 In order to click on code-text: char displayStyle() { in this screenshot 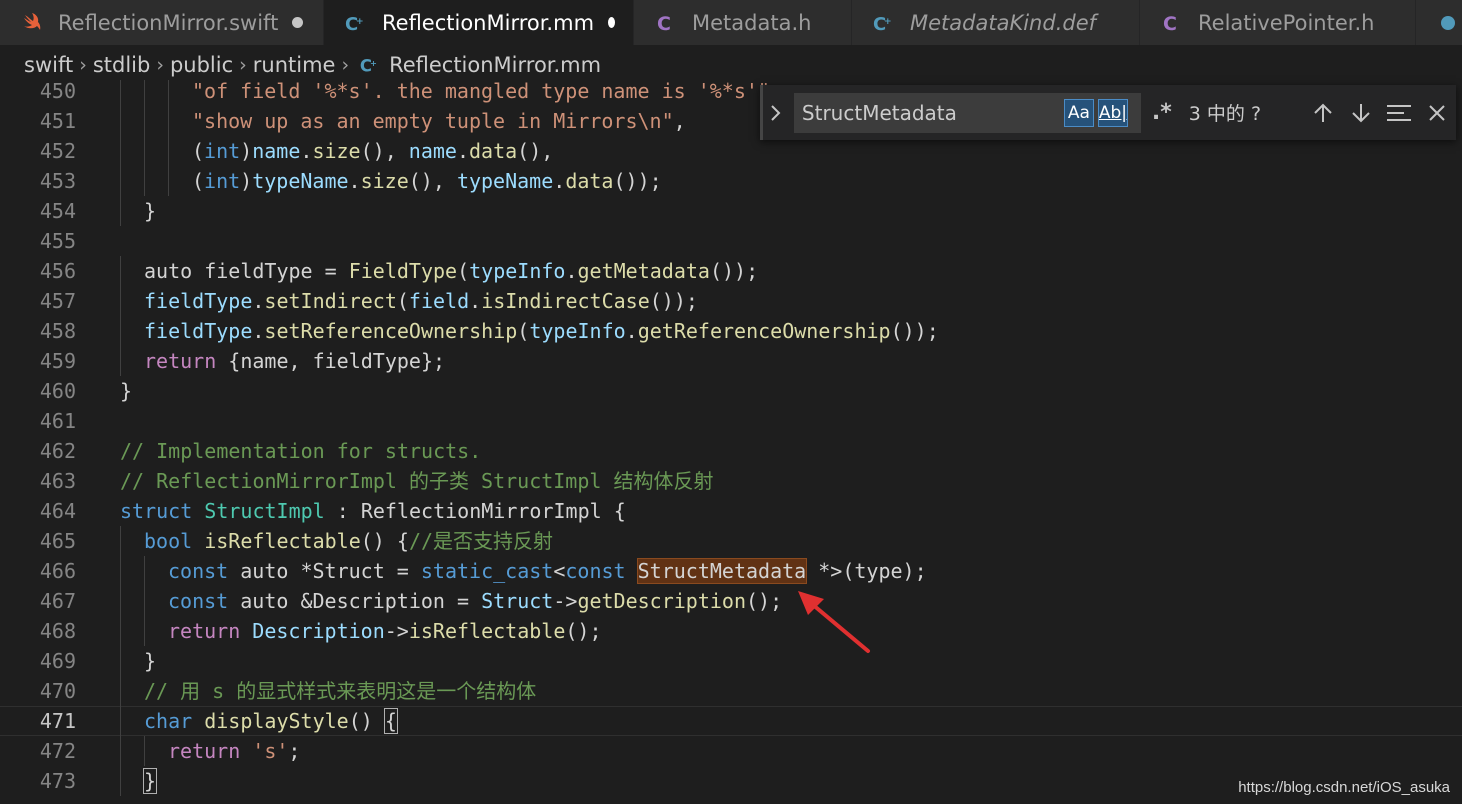, I will do `click(271, 721)`.